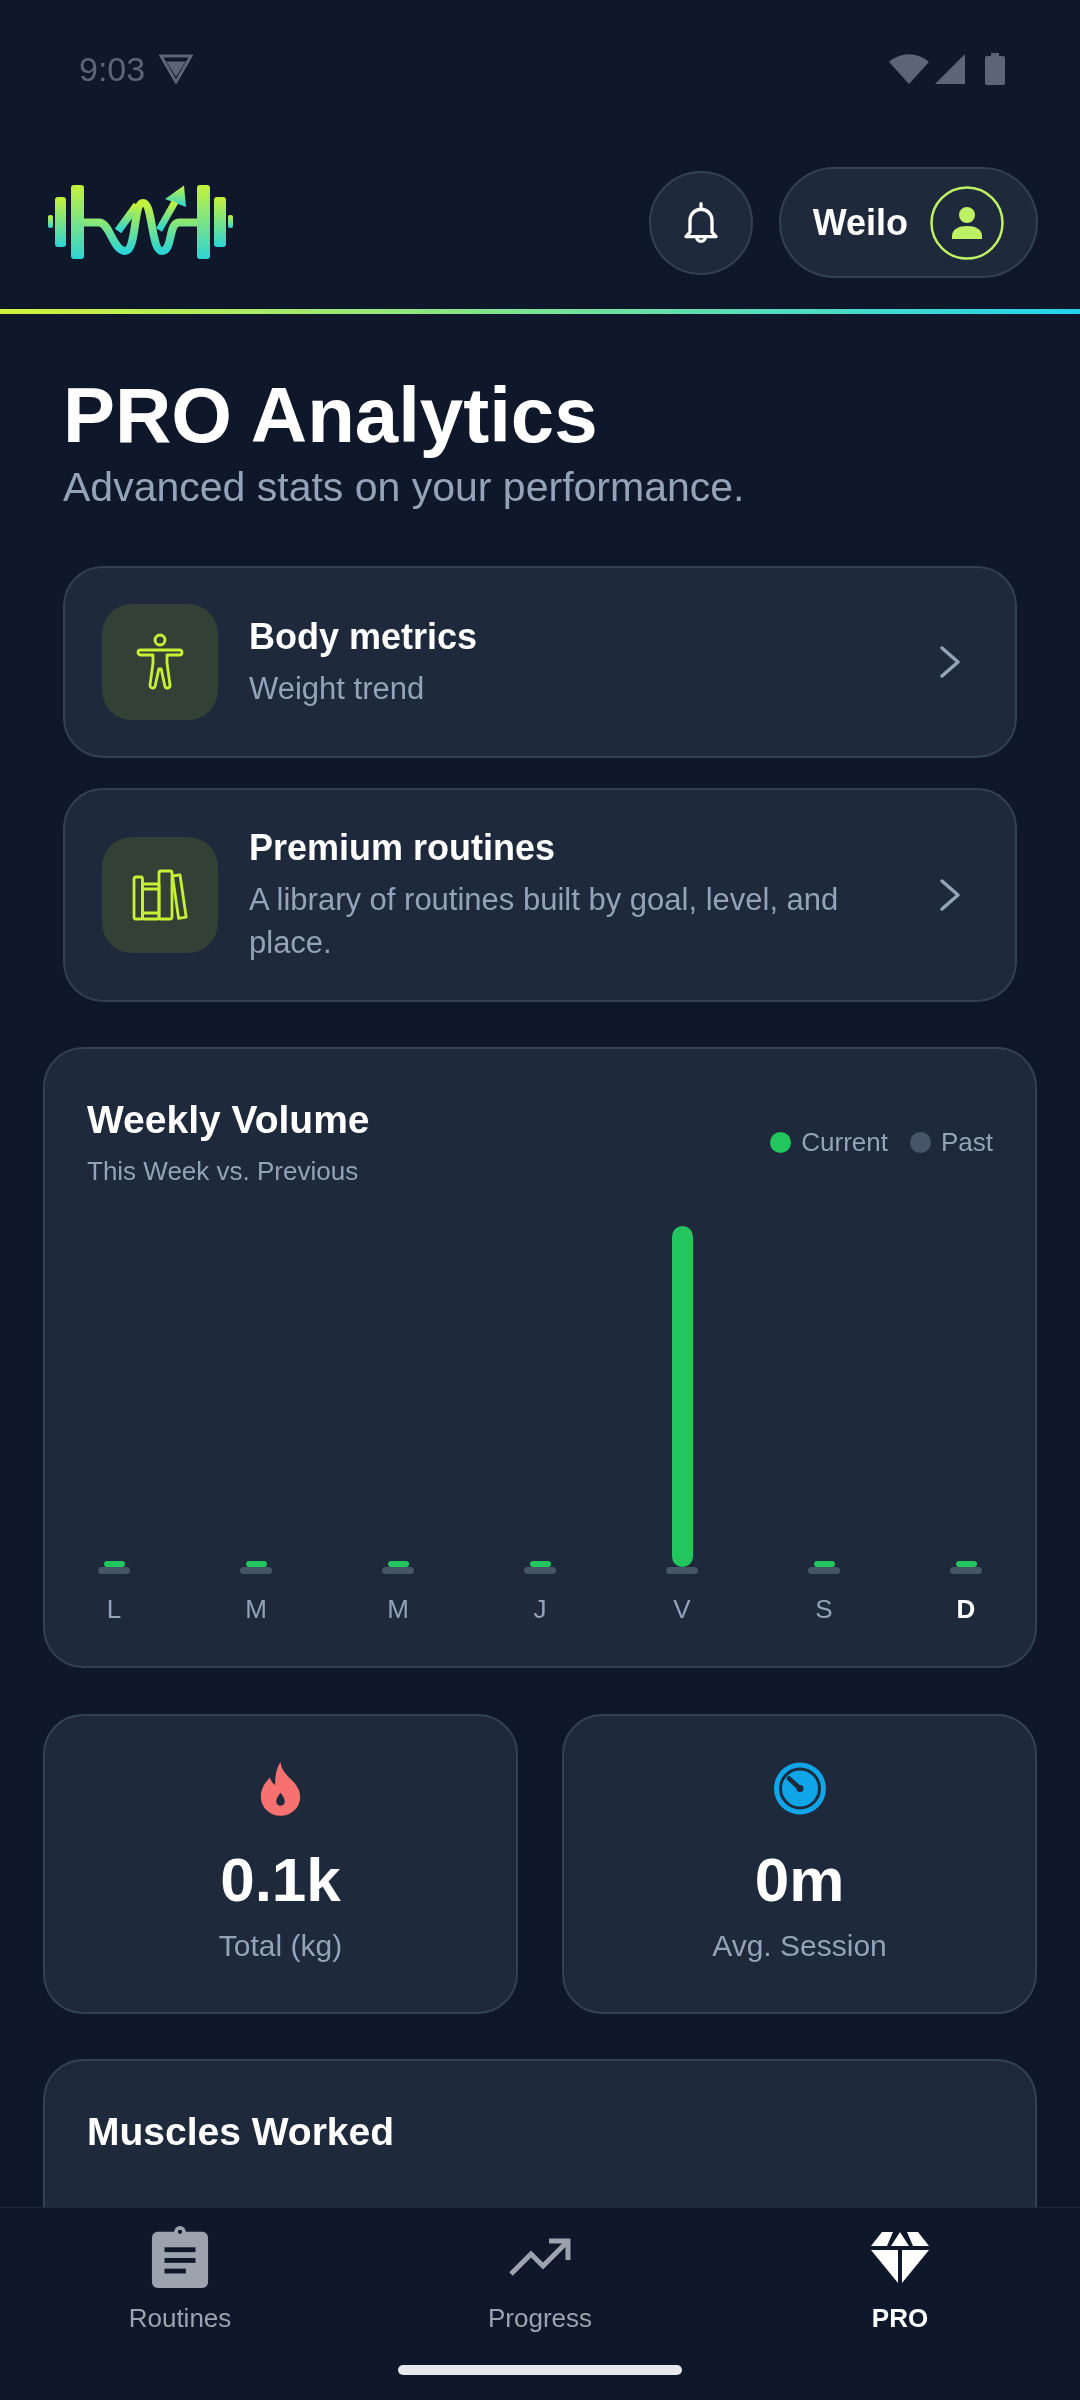 Image resolution: width=1080 pixels, height=2400 pixels. I want to click on trending-up-icon, so click(540, 2257).